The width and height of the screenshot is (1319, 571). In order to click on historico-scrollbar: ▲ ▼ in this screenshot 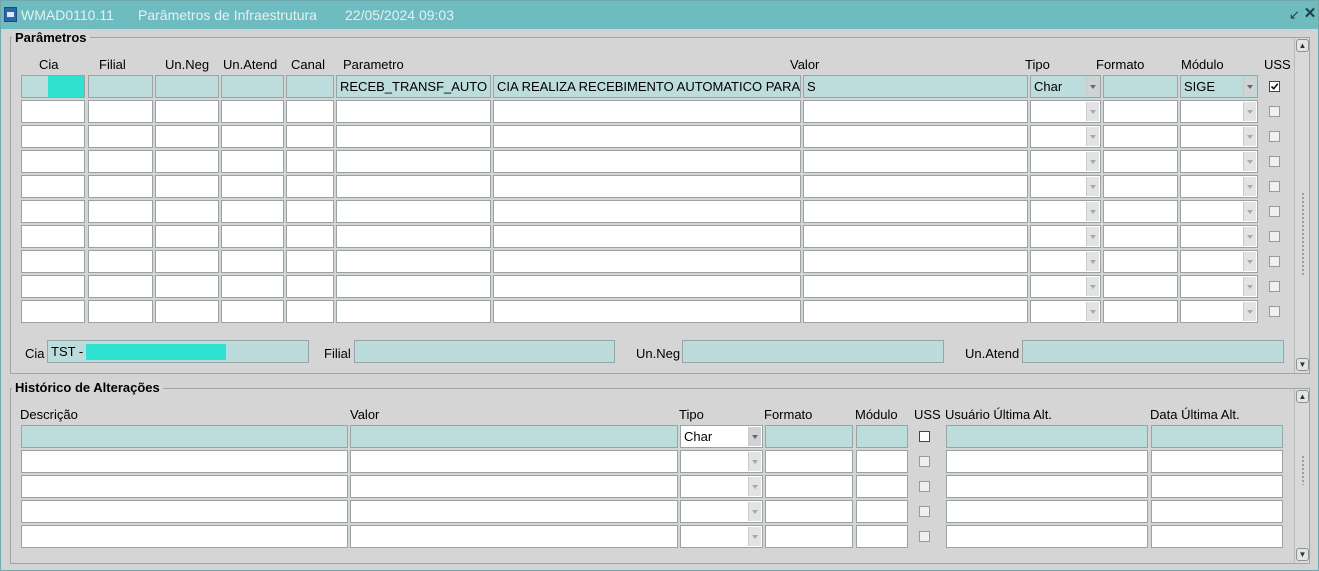, I will do `click(1301, 476)`.